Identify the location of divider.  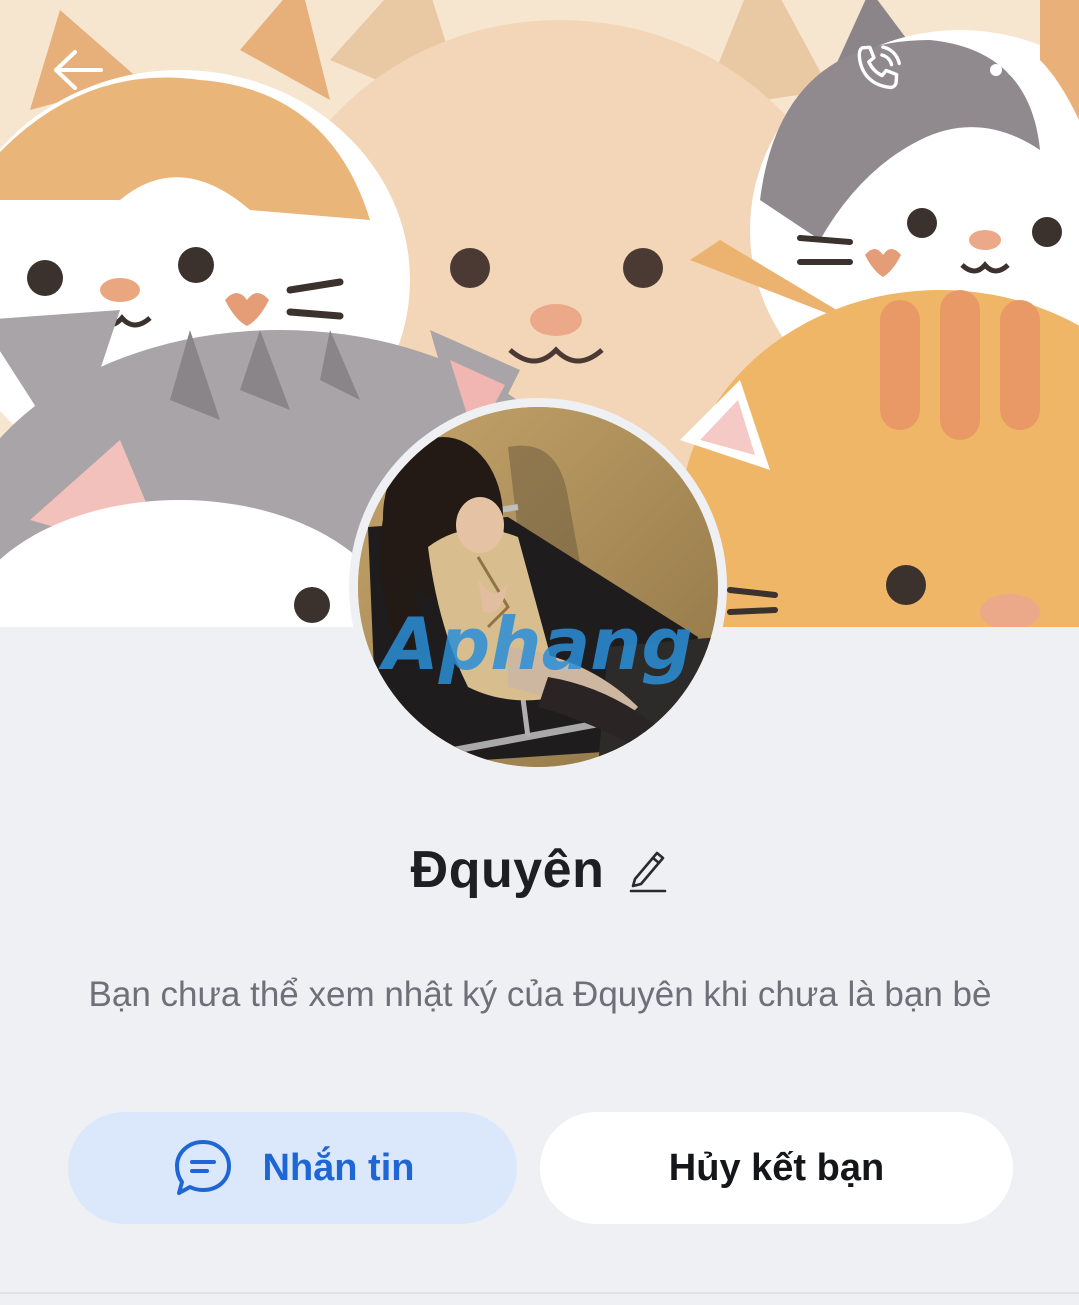
(539, 1293).